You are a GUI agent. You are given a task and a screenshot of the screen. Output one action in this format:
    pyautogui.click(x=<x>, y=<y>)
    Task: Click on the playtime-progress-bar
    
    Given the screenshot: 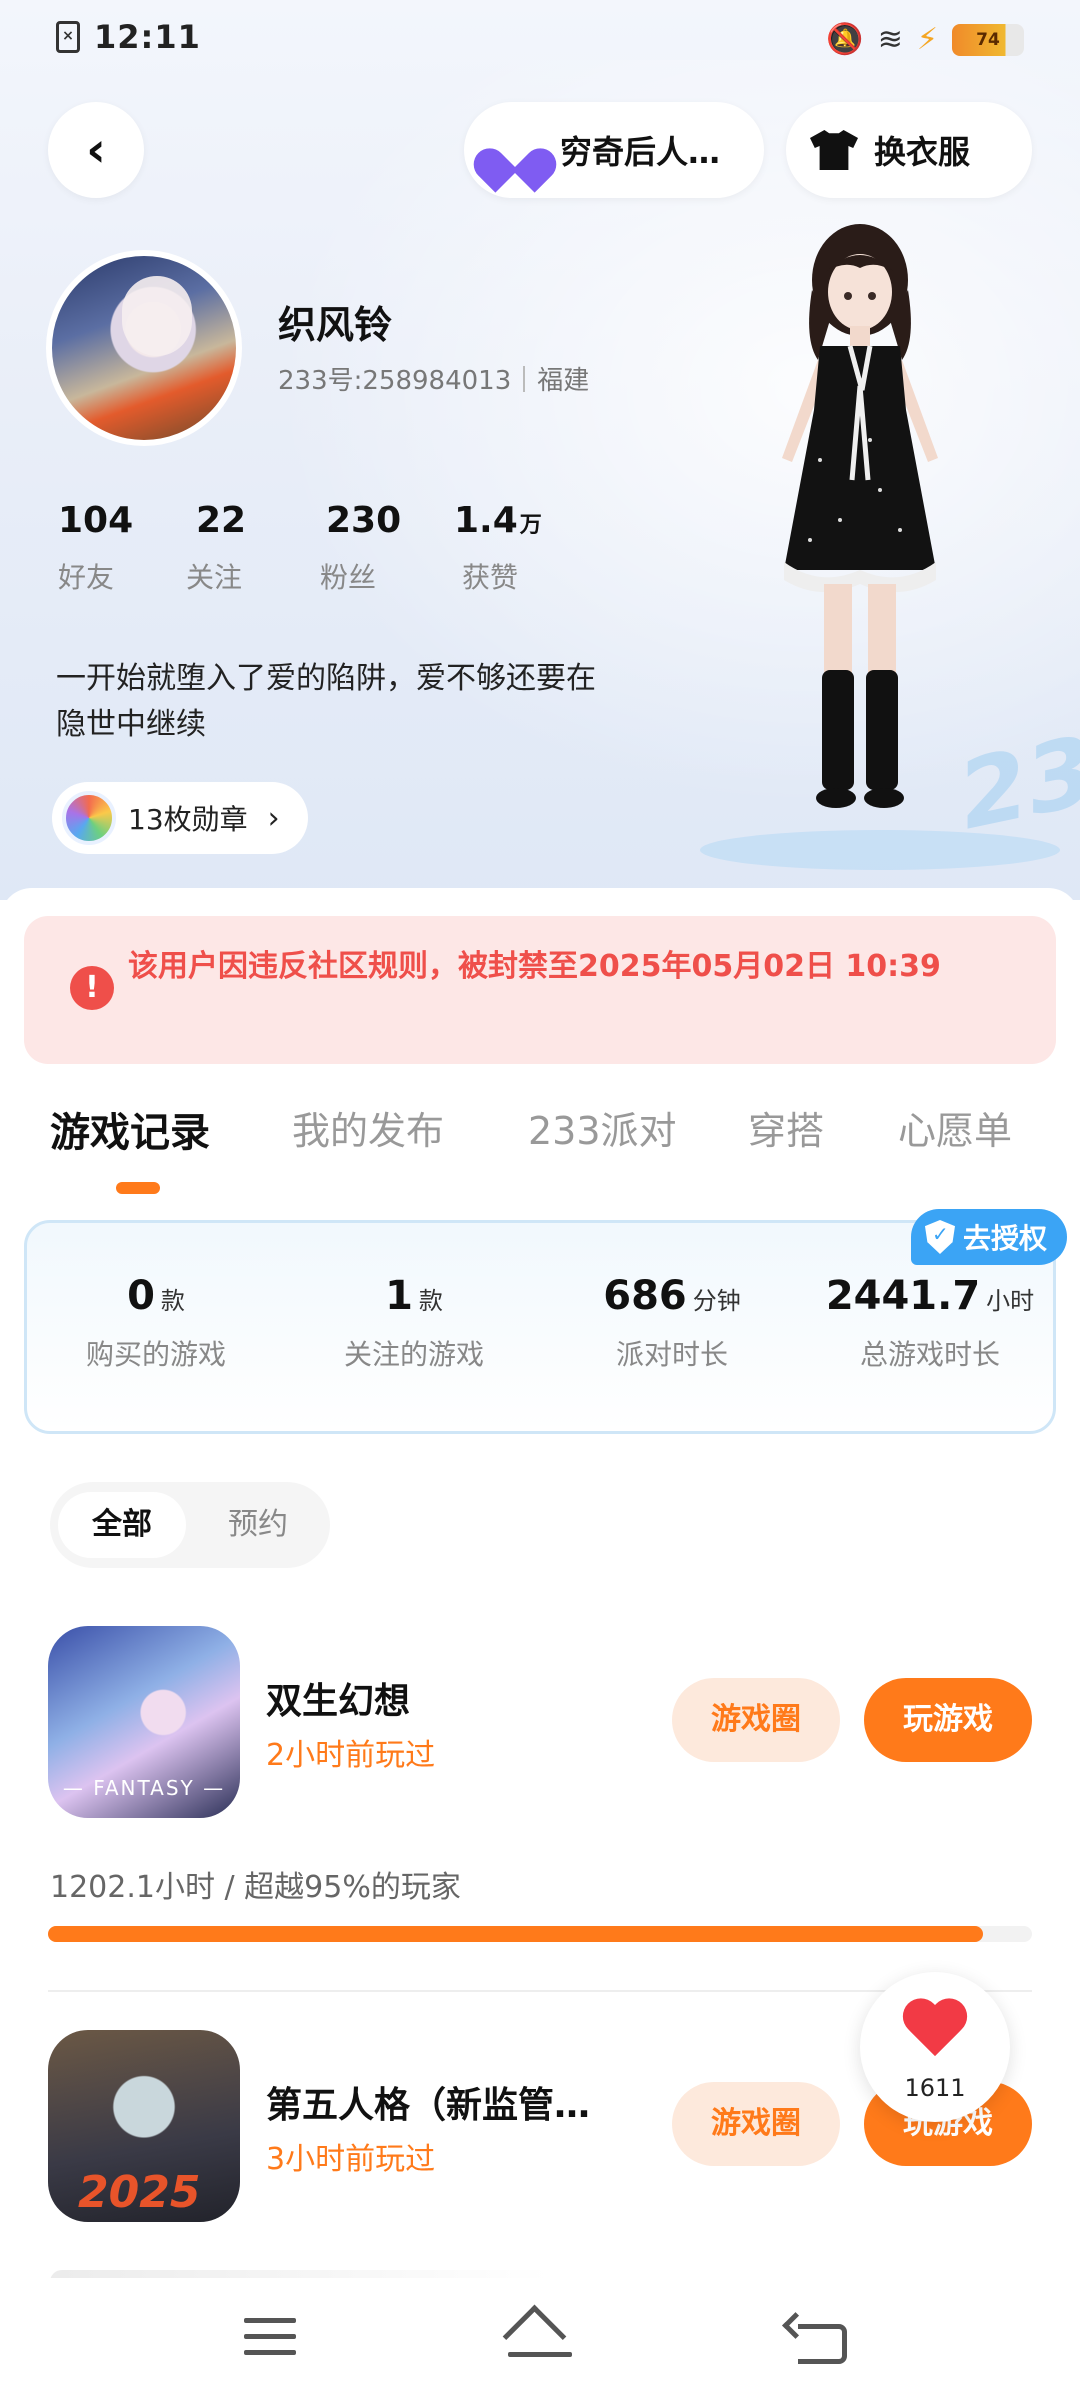 What is the action you would take?
    pyautogui.click(x=540, y=1934)
    